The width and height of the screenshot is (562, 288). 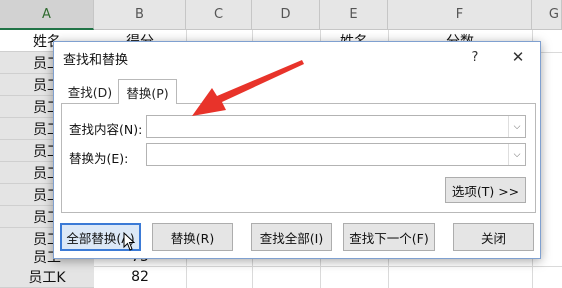 I want to click on column-header-c: C, so click(x=219, y=15).